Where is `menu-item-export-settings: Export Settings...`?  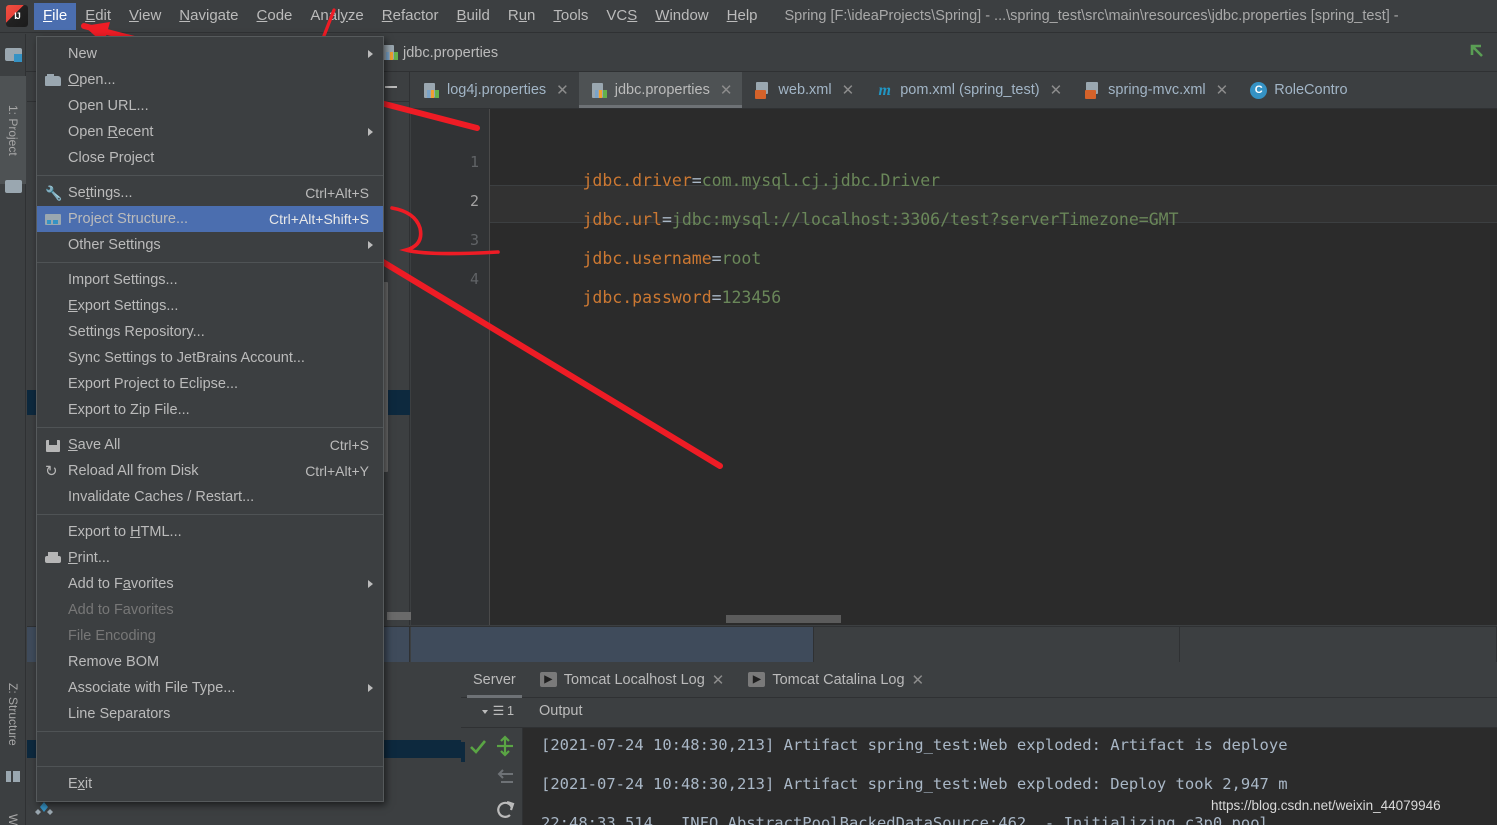 menu-item-export-settings: Export Settings... is located at coordinates (210, 306).